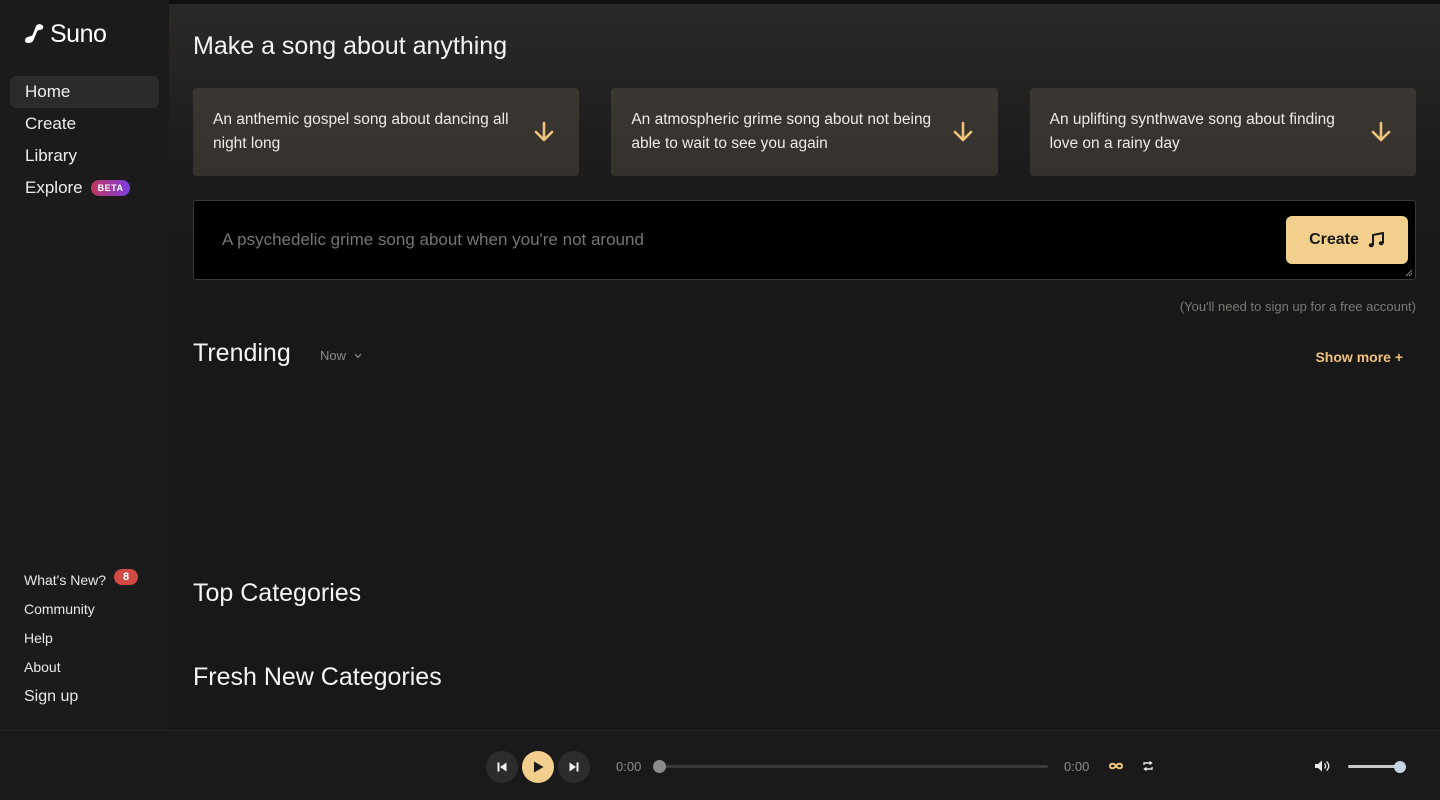 This screenshot has height=800, width=1440. I want to click on main-nav: Home Create Library Explore BETA, so click(84, 140).